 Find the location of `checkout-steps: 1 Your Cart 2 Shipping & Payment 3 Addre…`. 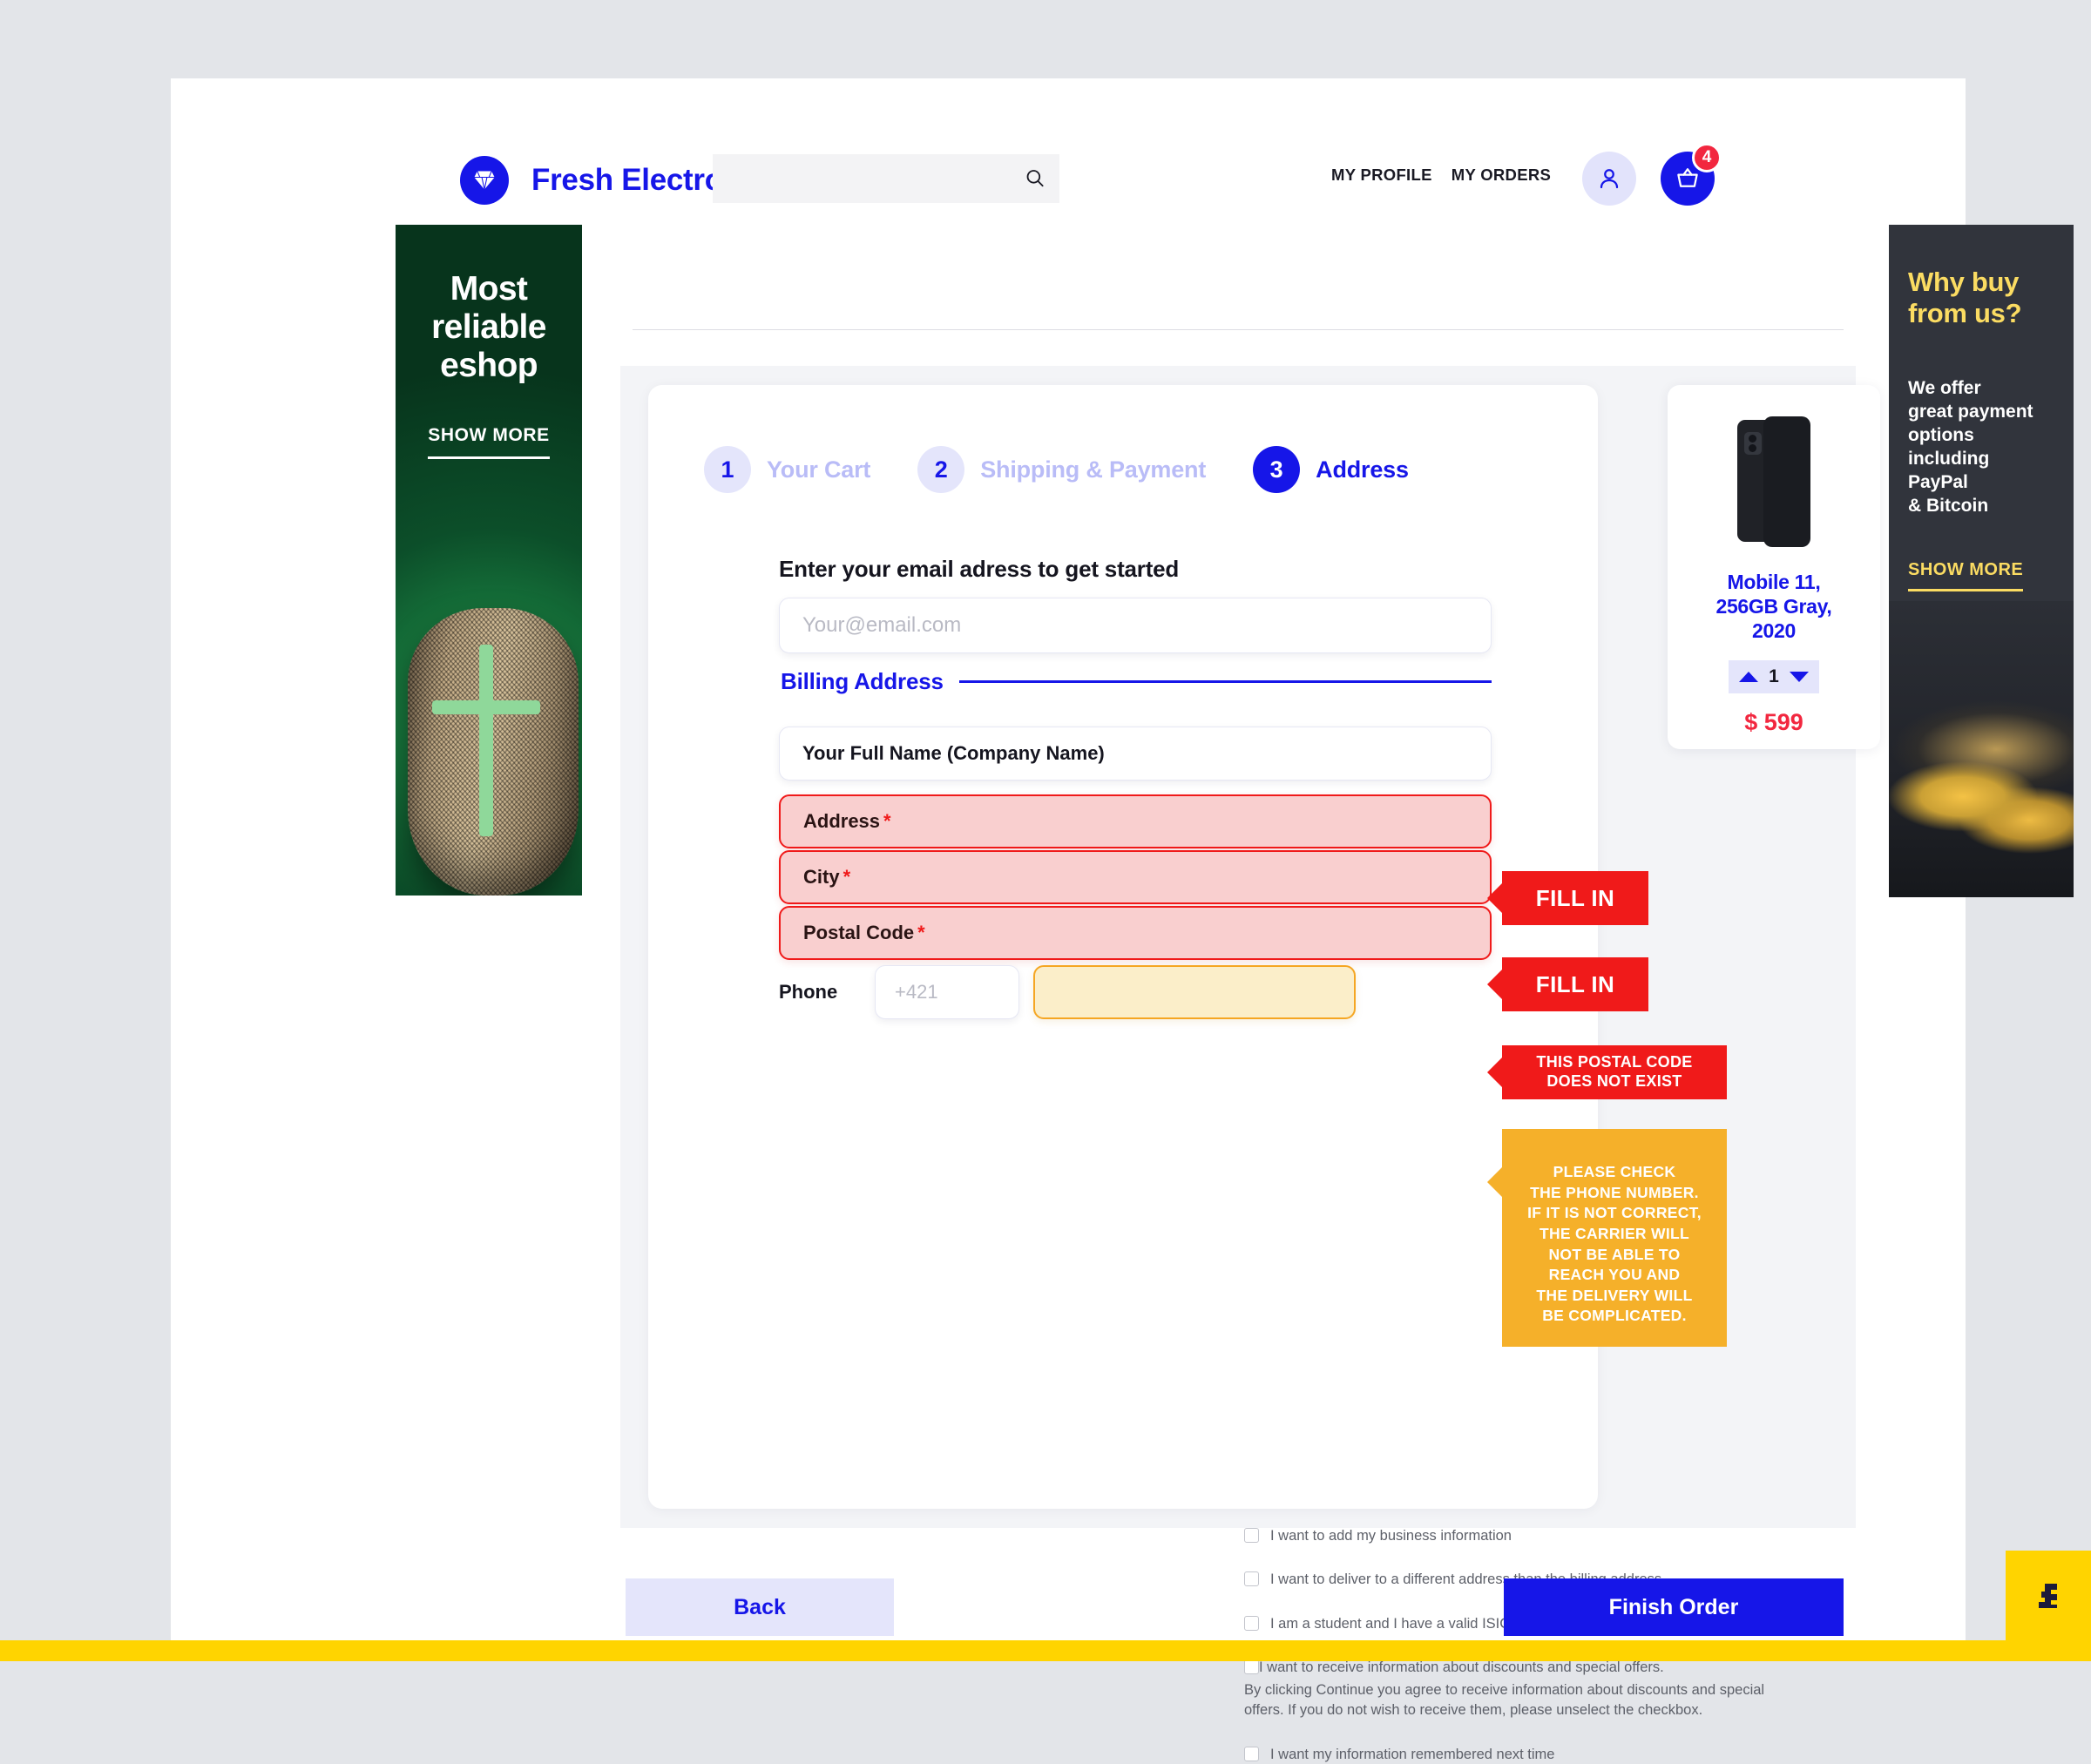

checkout-steps: 1 Your Cart 2 Shipping & Payment 3 Addre… is located at coordinates (1056, 470).